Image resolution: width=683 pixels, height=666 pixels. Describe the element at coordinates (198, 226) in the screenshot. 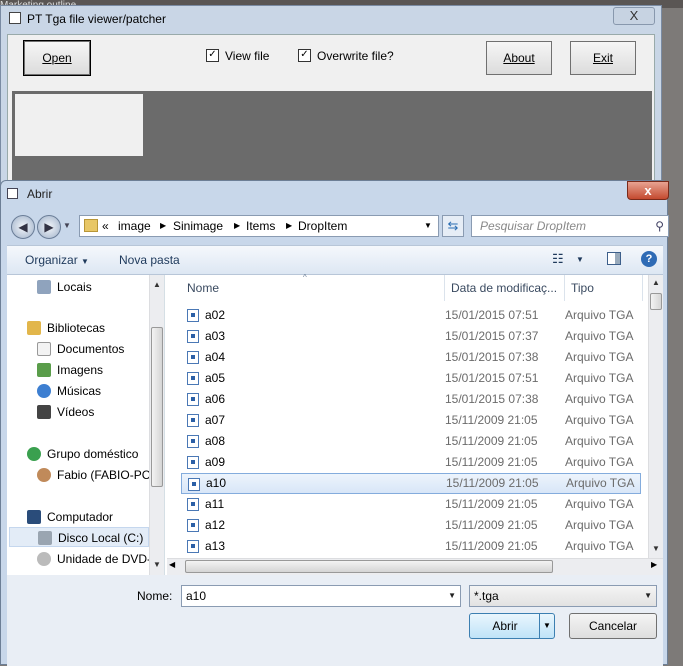

I see `address-segment-sinimage: Sinimage` at that location.